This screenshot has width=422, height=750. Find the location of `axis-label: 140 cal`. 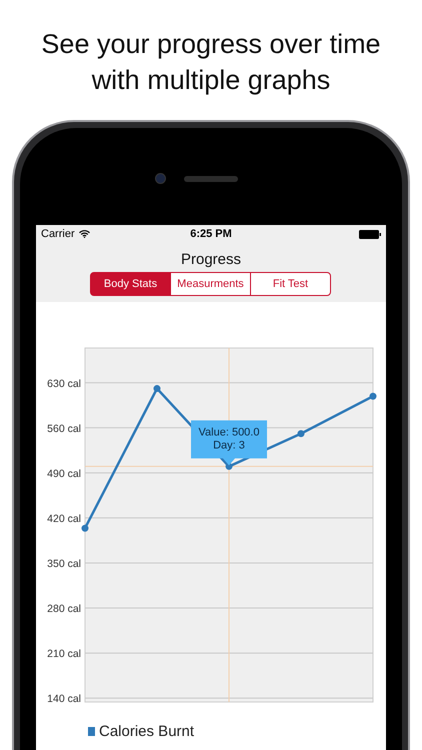

axis-label: 140 cal is located at coordinates (64, 699).